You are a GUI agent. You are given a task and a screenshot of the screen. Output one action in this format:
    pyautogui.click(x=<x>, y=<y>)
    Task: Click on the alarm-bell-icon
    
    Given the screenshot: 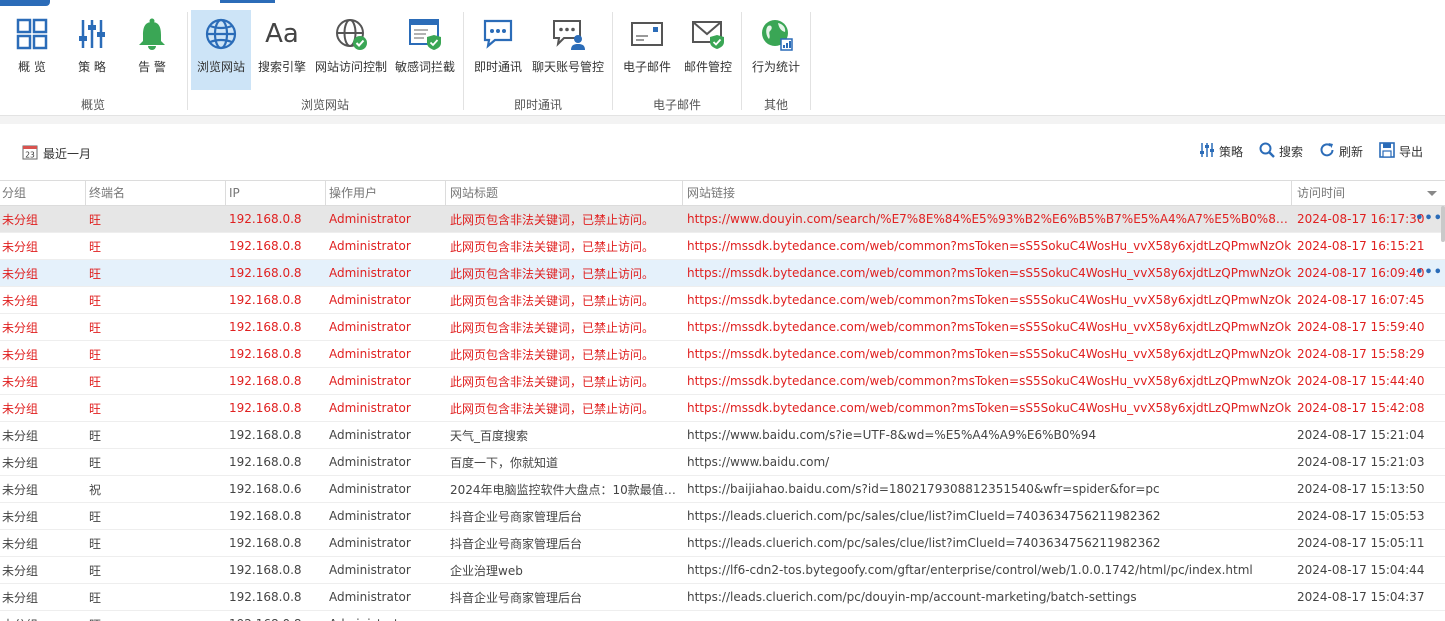 What is the action you would take?
    pyautogui.click(x=152, y=34)
    